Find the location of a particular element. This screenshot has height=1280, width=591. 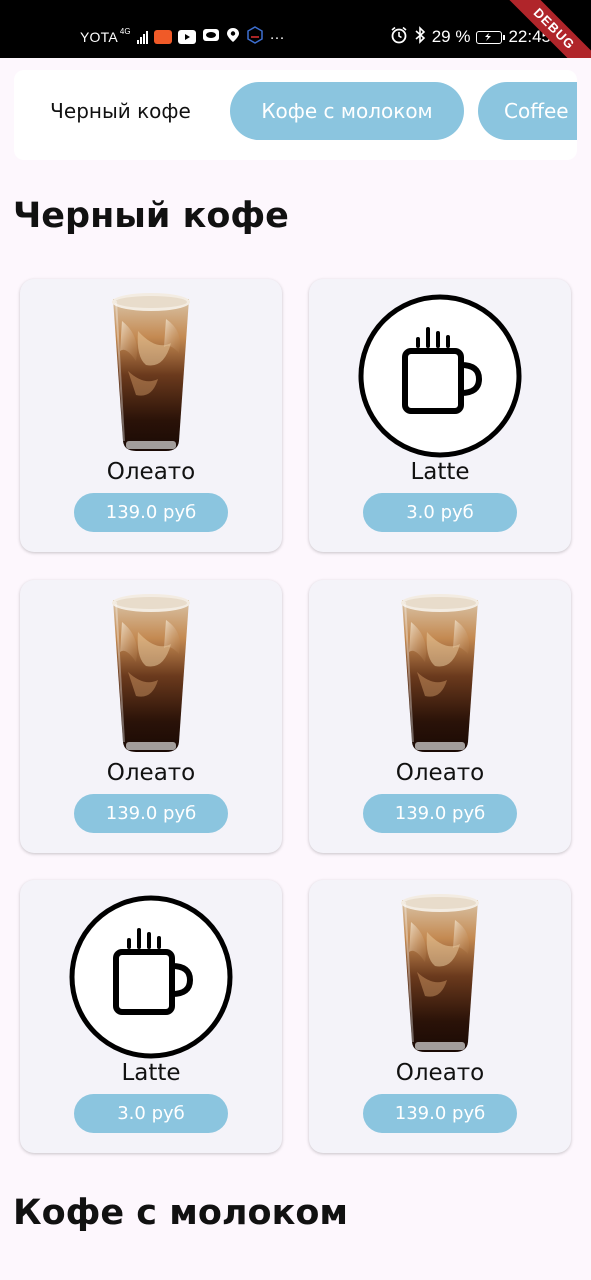

category-tabs: Черный кофе Кофе с молоком Coffee is located at coordinates (295, 115).